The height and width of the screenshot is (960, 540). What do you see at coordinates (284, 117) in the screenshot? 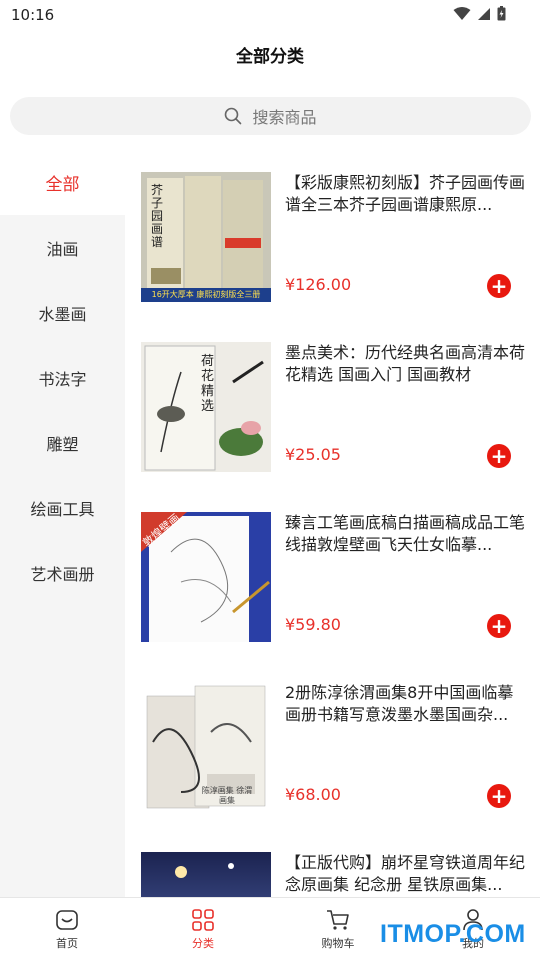
I see `search-placeholder: 搜索商品` at bounding box center [284, 117].